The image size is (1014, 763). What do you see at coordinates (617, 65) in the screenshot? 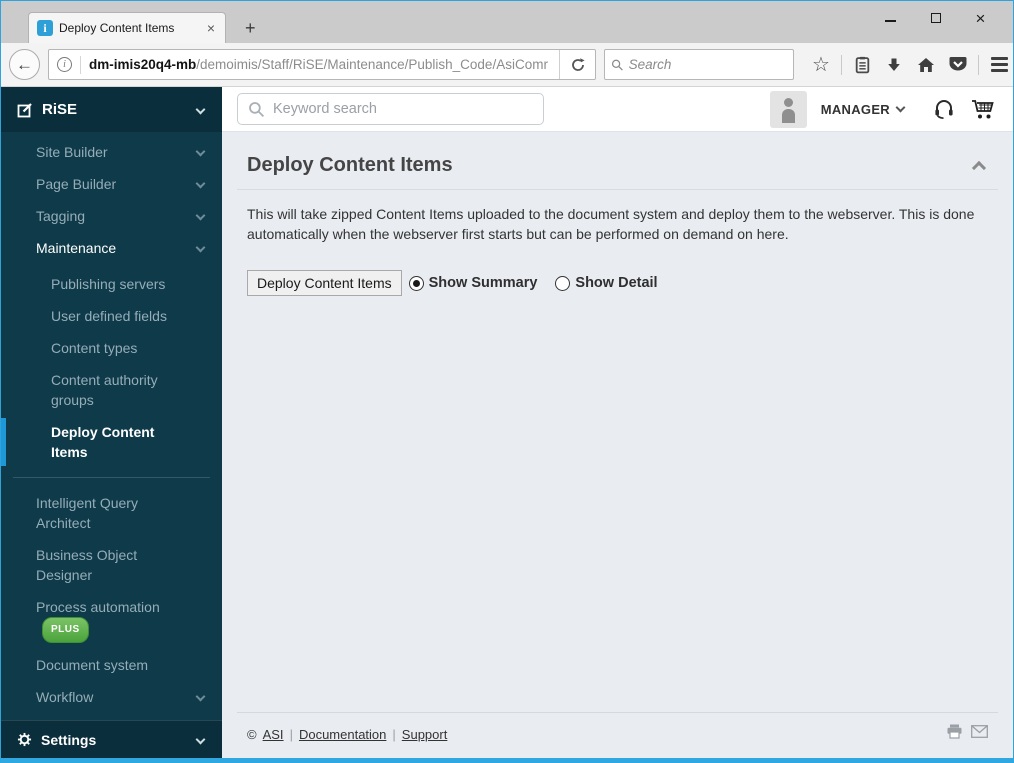
I see `search-icon` at bounding box center [617, 65].